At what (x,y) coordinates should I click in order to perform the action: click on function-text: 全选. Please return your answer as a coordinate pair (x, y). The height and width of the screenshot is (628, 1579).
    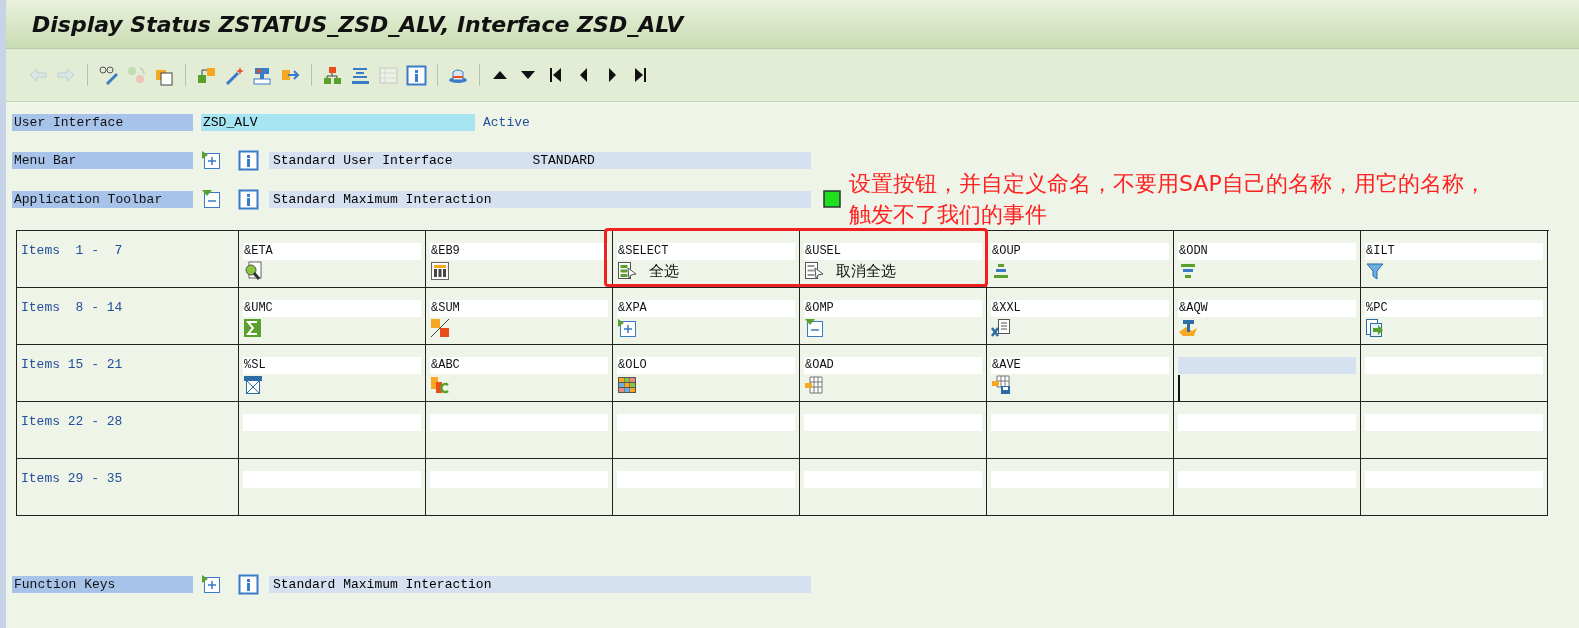
    Looking at the image, I should click on (664, 271).